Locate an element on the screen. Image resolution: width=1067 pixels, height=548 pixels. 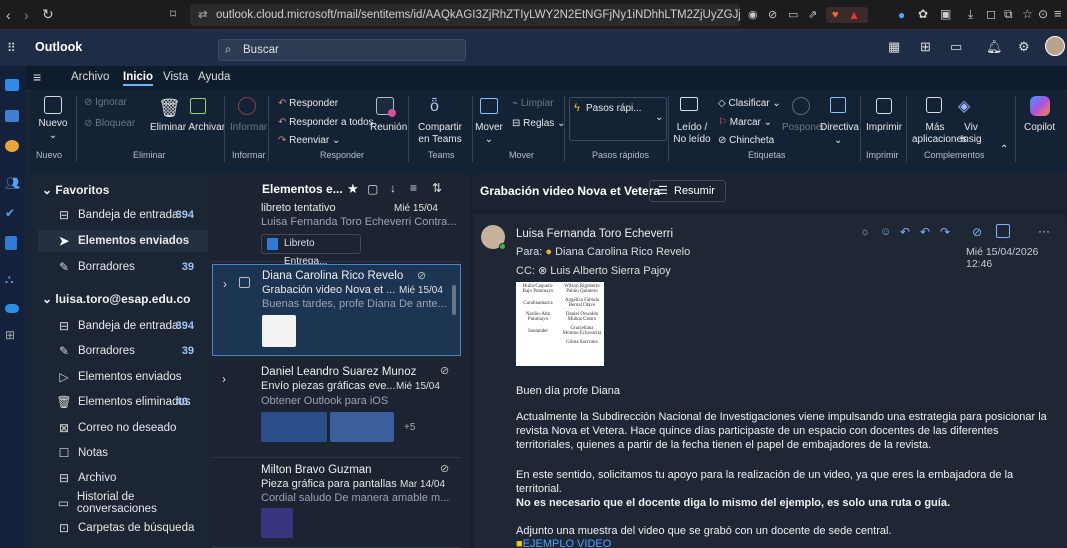
reload-icon: ↻ is located at coordinates (48, 14).